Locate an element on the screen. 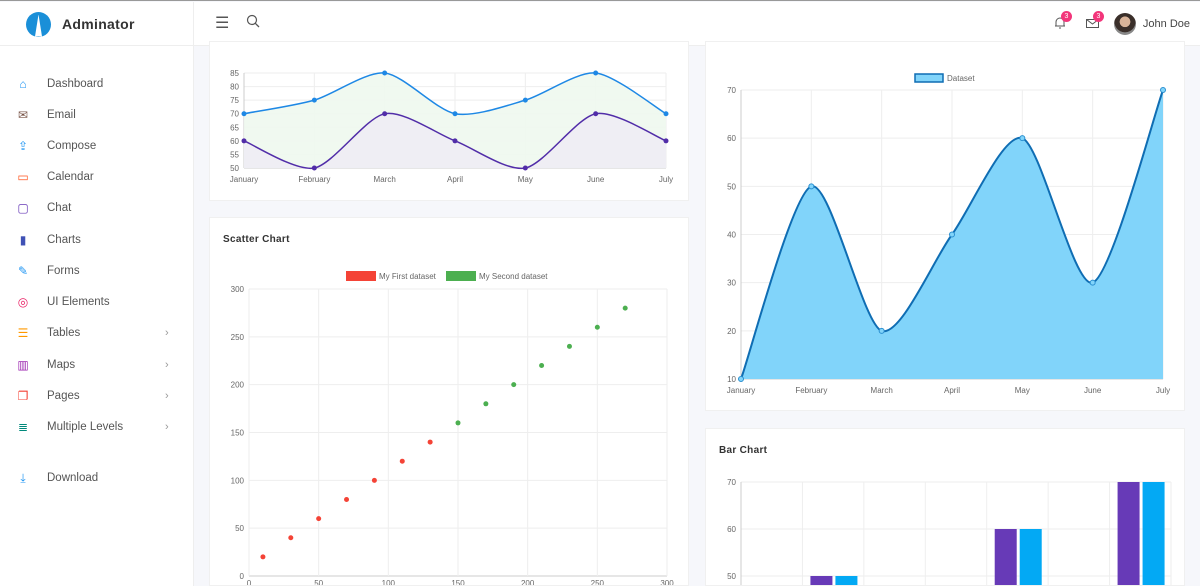 The width and height of the screenshot is (1200, 586). sidebar-item-label: Charts is located at coordinates (64, 240).